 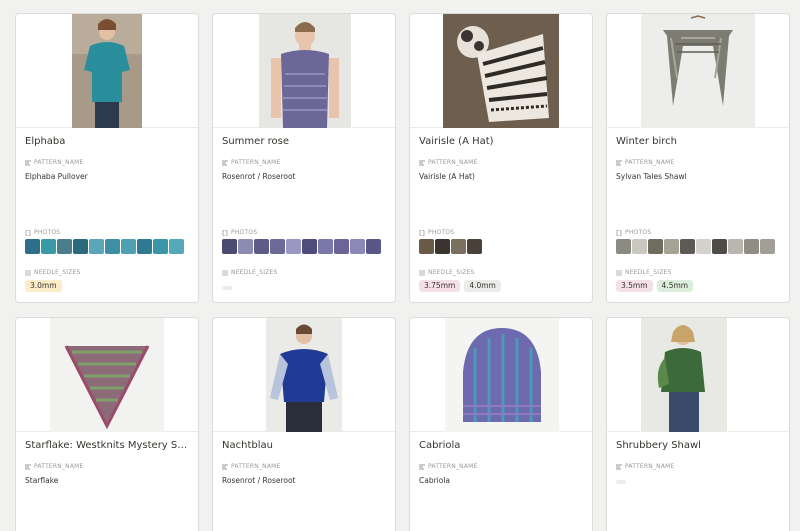 What do you see at coordinates (482, 286) in the screenshot?
I see `needle-size-tag: 4.0mm` at bounding box center [482, 286].